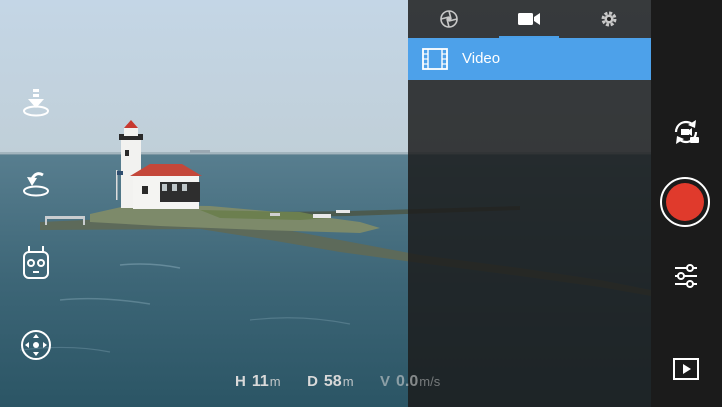 This screenshot has height=407, width=722. I want to click on mode-item-video: Video, so click(529, 59).